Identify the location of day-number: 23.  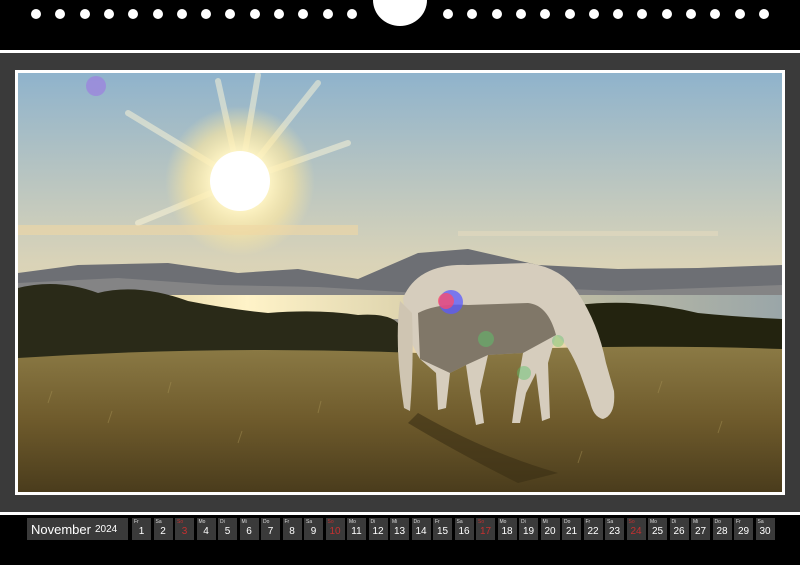
(614, 531).